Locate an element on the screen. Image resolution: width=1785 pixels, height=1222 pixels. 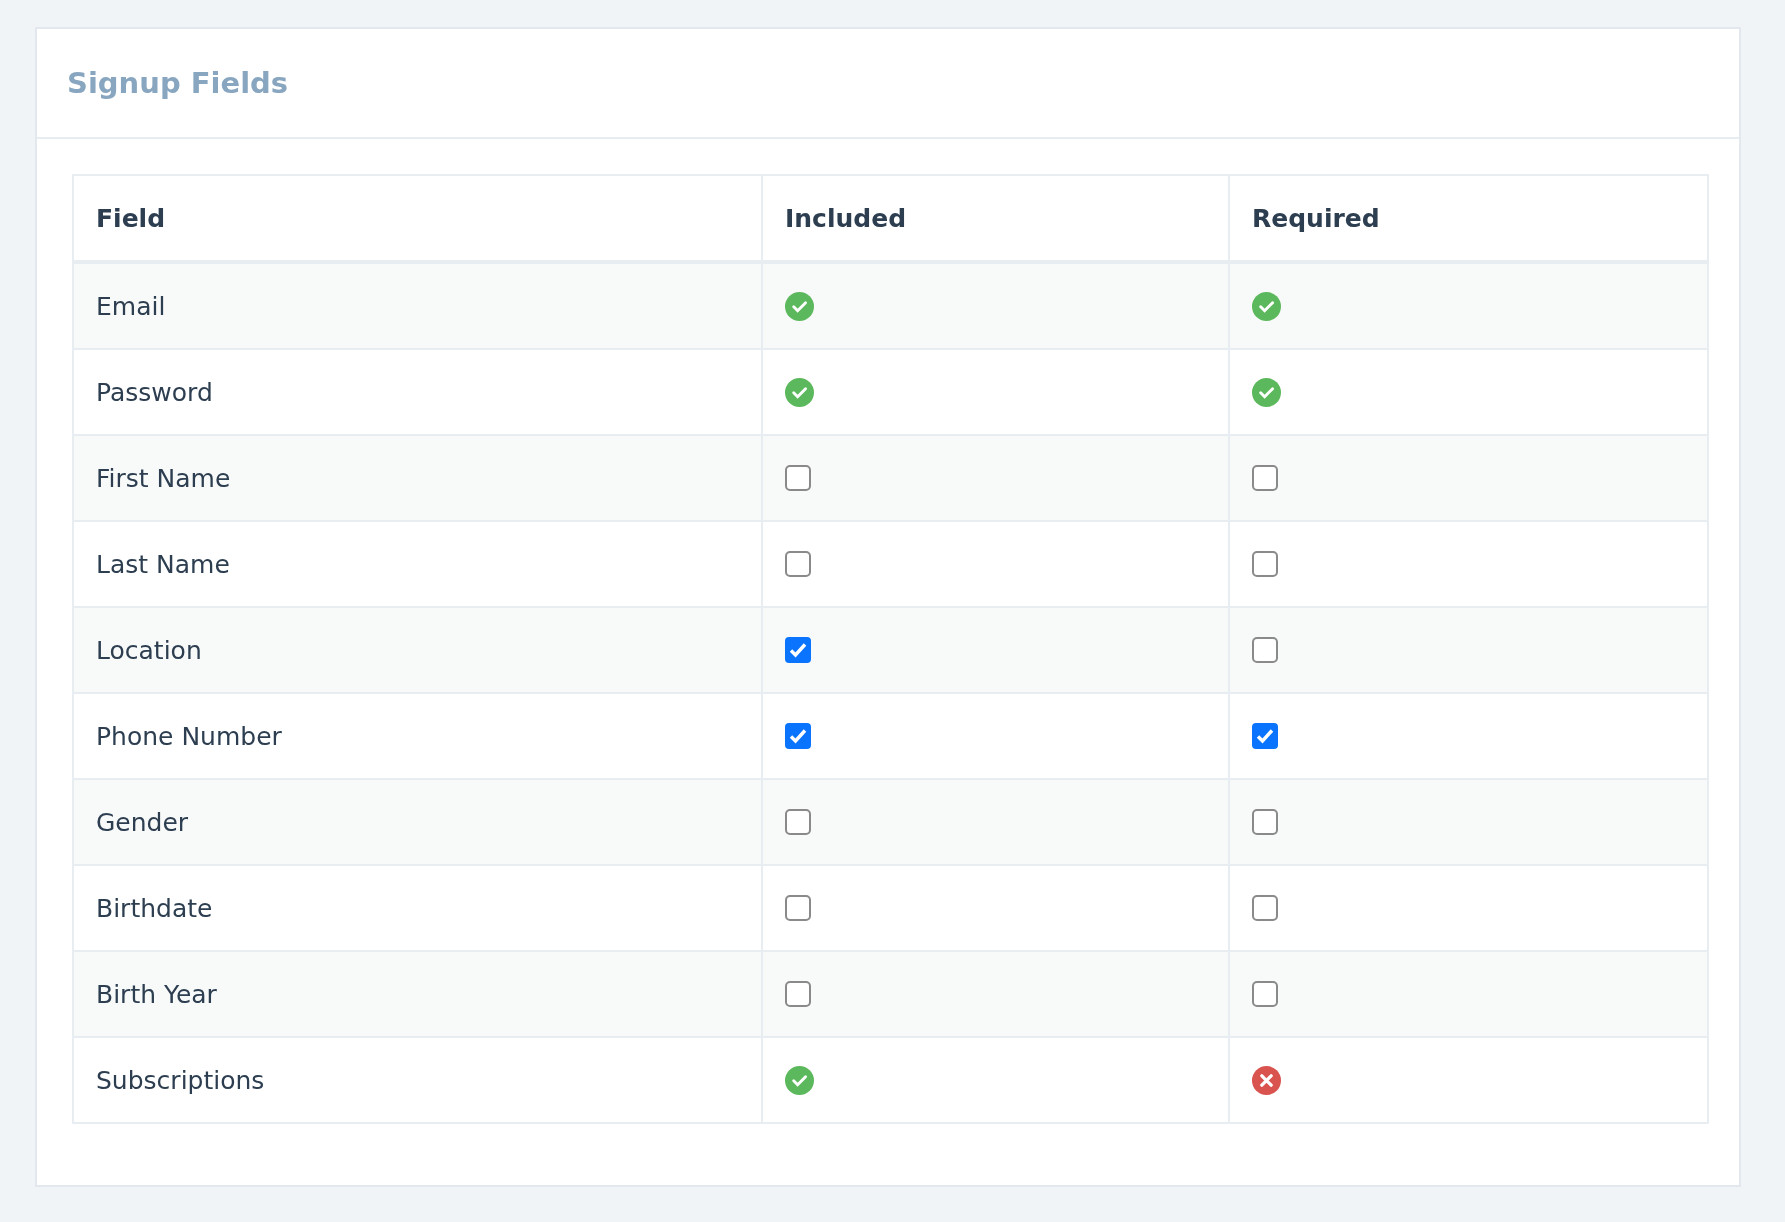
field-name: Location is located at coordinates (149, 650).